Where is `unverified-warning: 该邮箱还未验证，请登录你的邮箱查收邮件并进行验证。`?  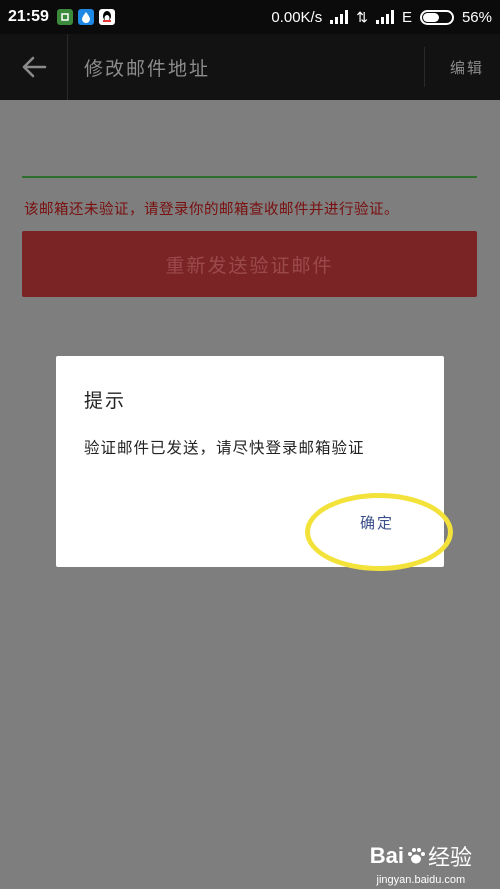 unverified-warning: 该邮箱还未验证，请登录你的邮箱查收邮件并进行验证。 is located at coordinates (211, 210).